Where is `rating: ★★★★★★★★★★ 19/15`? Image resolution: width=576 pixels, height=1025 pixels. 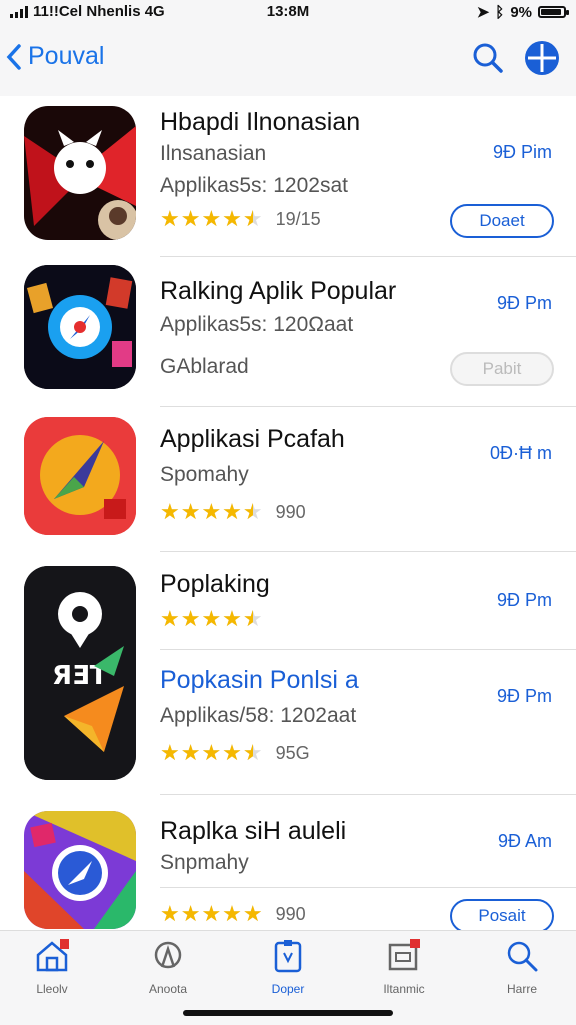
rating: ★★★★★★★★★★ 19/15 is located at coordinates (240, 219).